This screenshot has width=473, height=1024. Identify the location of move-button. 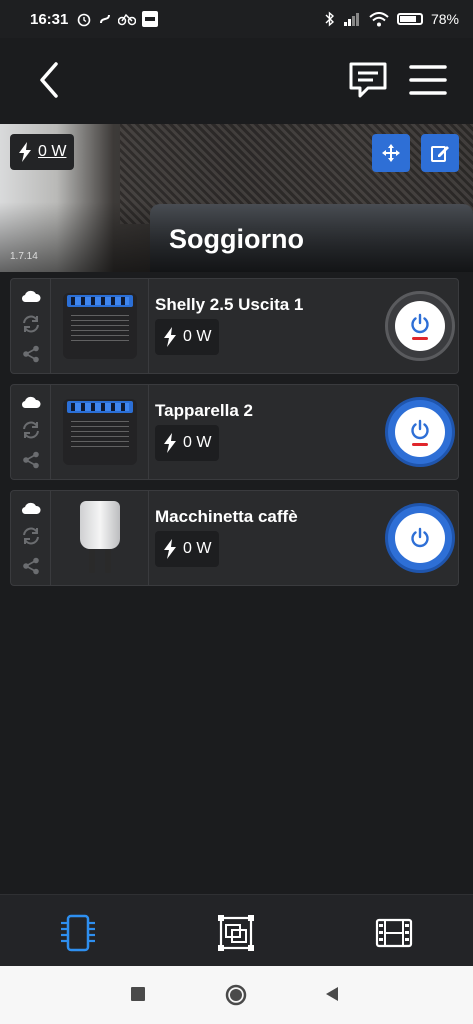
(391, 153).